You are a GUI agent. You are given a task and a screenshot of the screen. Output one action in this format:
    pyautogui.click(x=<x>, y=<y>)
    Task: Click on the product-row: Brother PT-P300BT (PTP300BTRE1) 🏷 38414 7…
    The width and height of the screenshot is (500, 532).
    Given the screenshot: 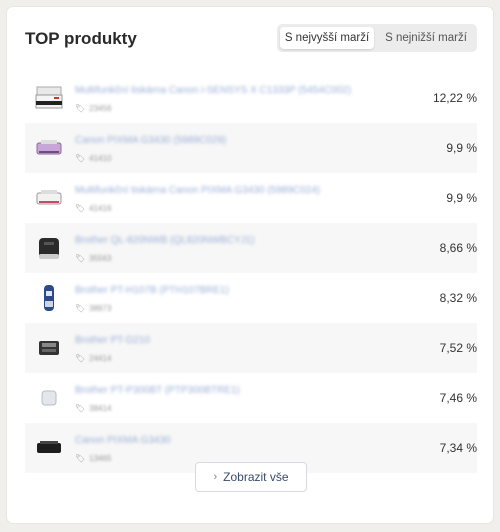 What is the action you would take?
    pyautogui.click(x=251, y=398)
    